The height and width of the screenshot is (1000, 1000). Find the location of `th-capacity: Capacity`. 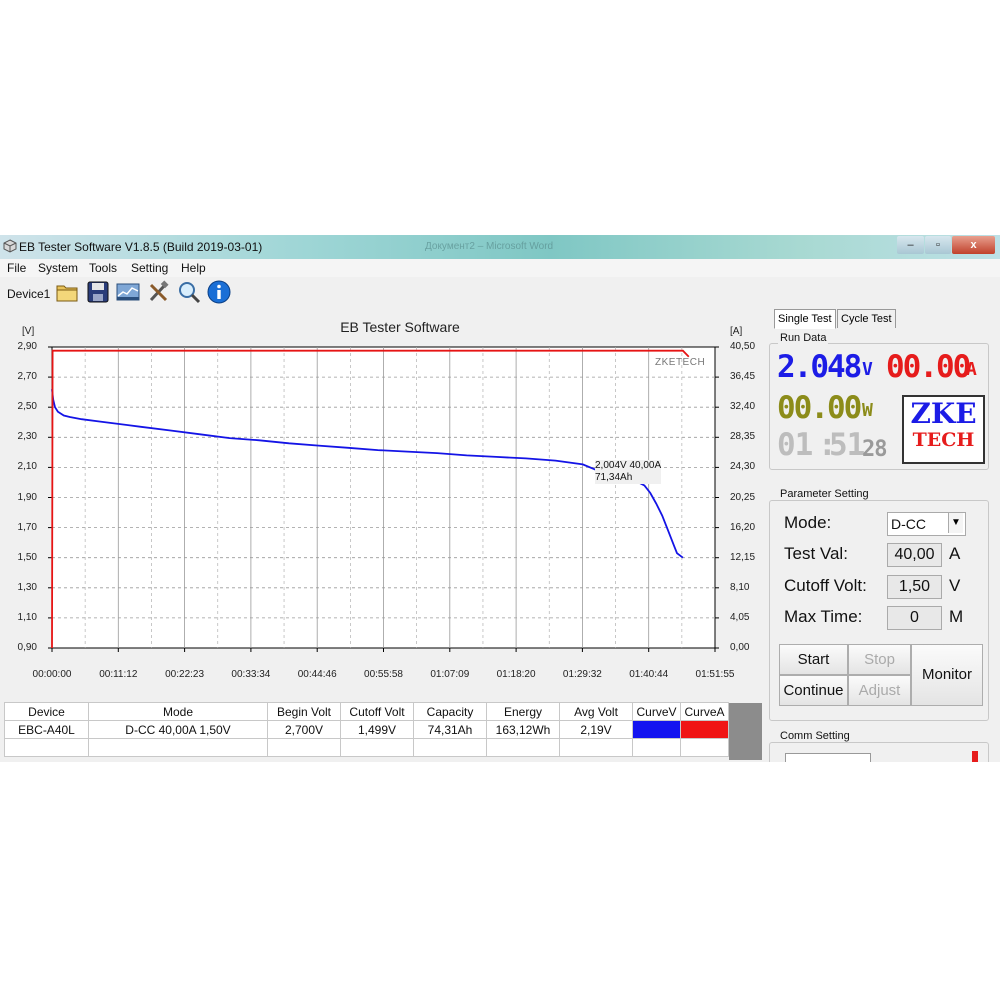

th-capacity: Capacity is located at coordinates (450, 711).